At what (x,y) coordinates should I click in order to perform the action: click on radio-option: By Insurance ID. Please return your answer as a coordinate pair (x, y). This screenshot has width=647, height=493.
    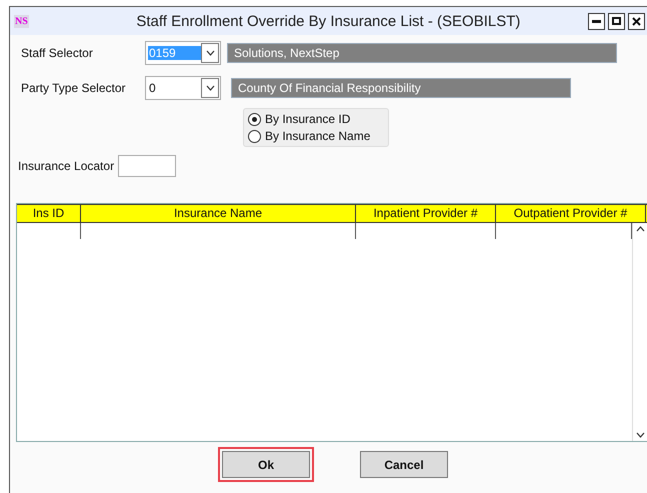
    Looking at the image, I should click on (318, 119).